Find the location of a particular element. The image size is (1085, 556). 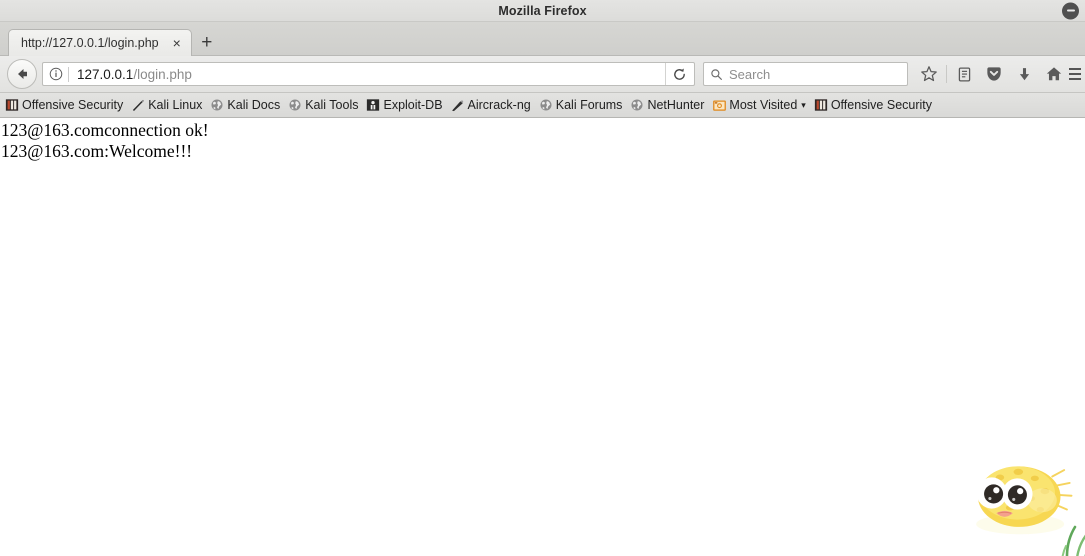

window-titlebar: Mozilla Firefox is located at coordinates (542, 11).